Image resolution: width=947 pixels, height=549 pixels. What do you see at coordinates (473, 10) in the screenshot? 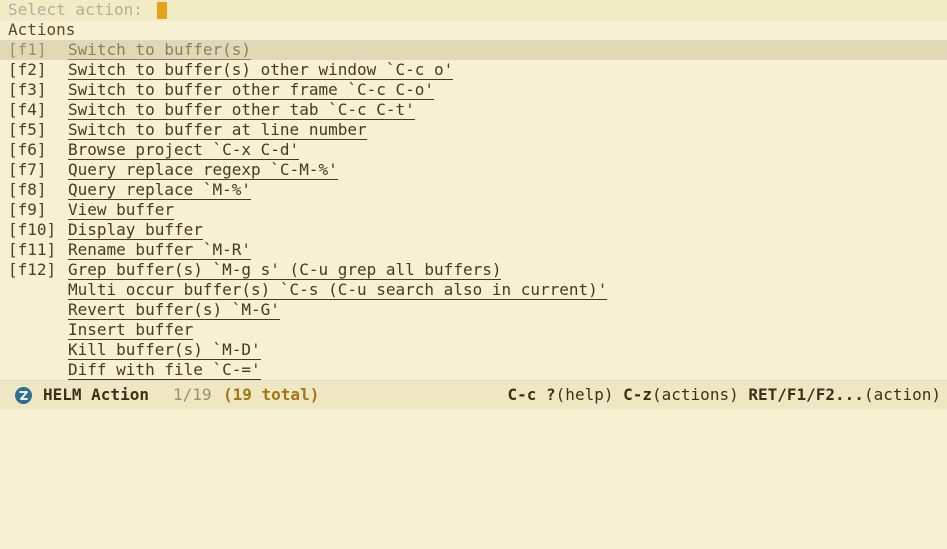
I see `minibuffer-prompt-line: Select action:` at bounding box center [473, 10].